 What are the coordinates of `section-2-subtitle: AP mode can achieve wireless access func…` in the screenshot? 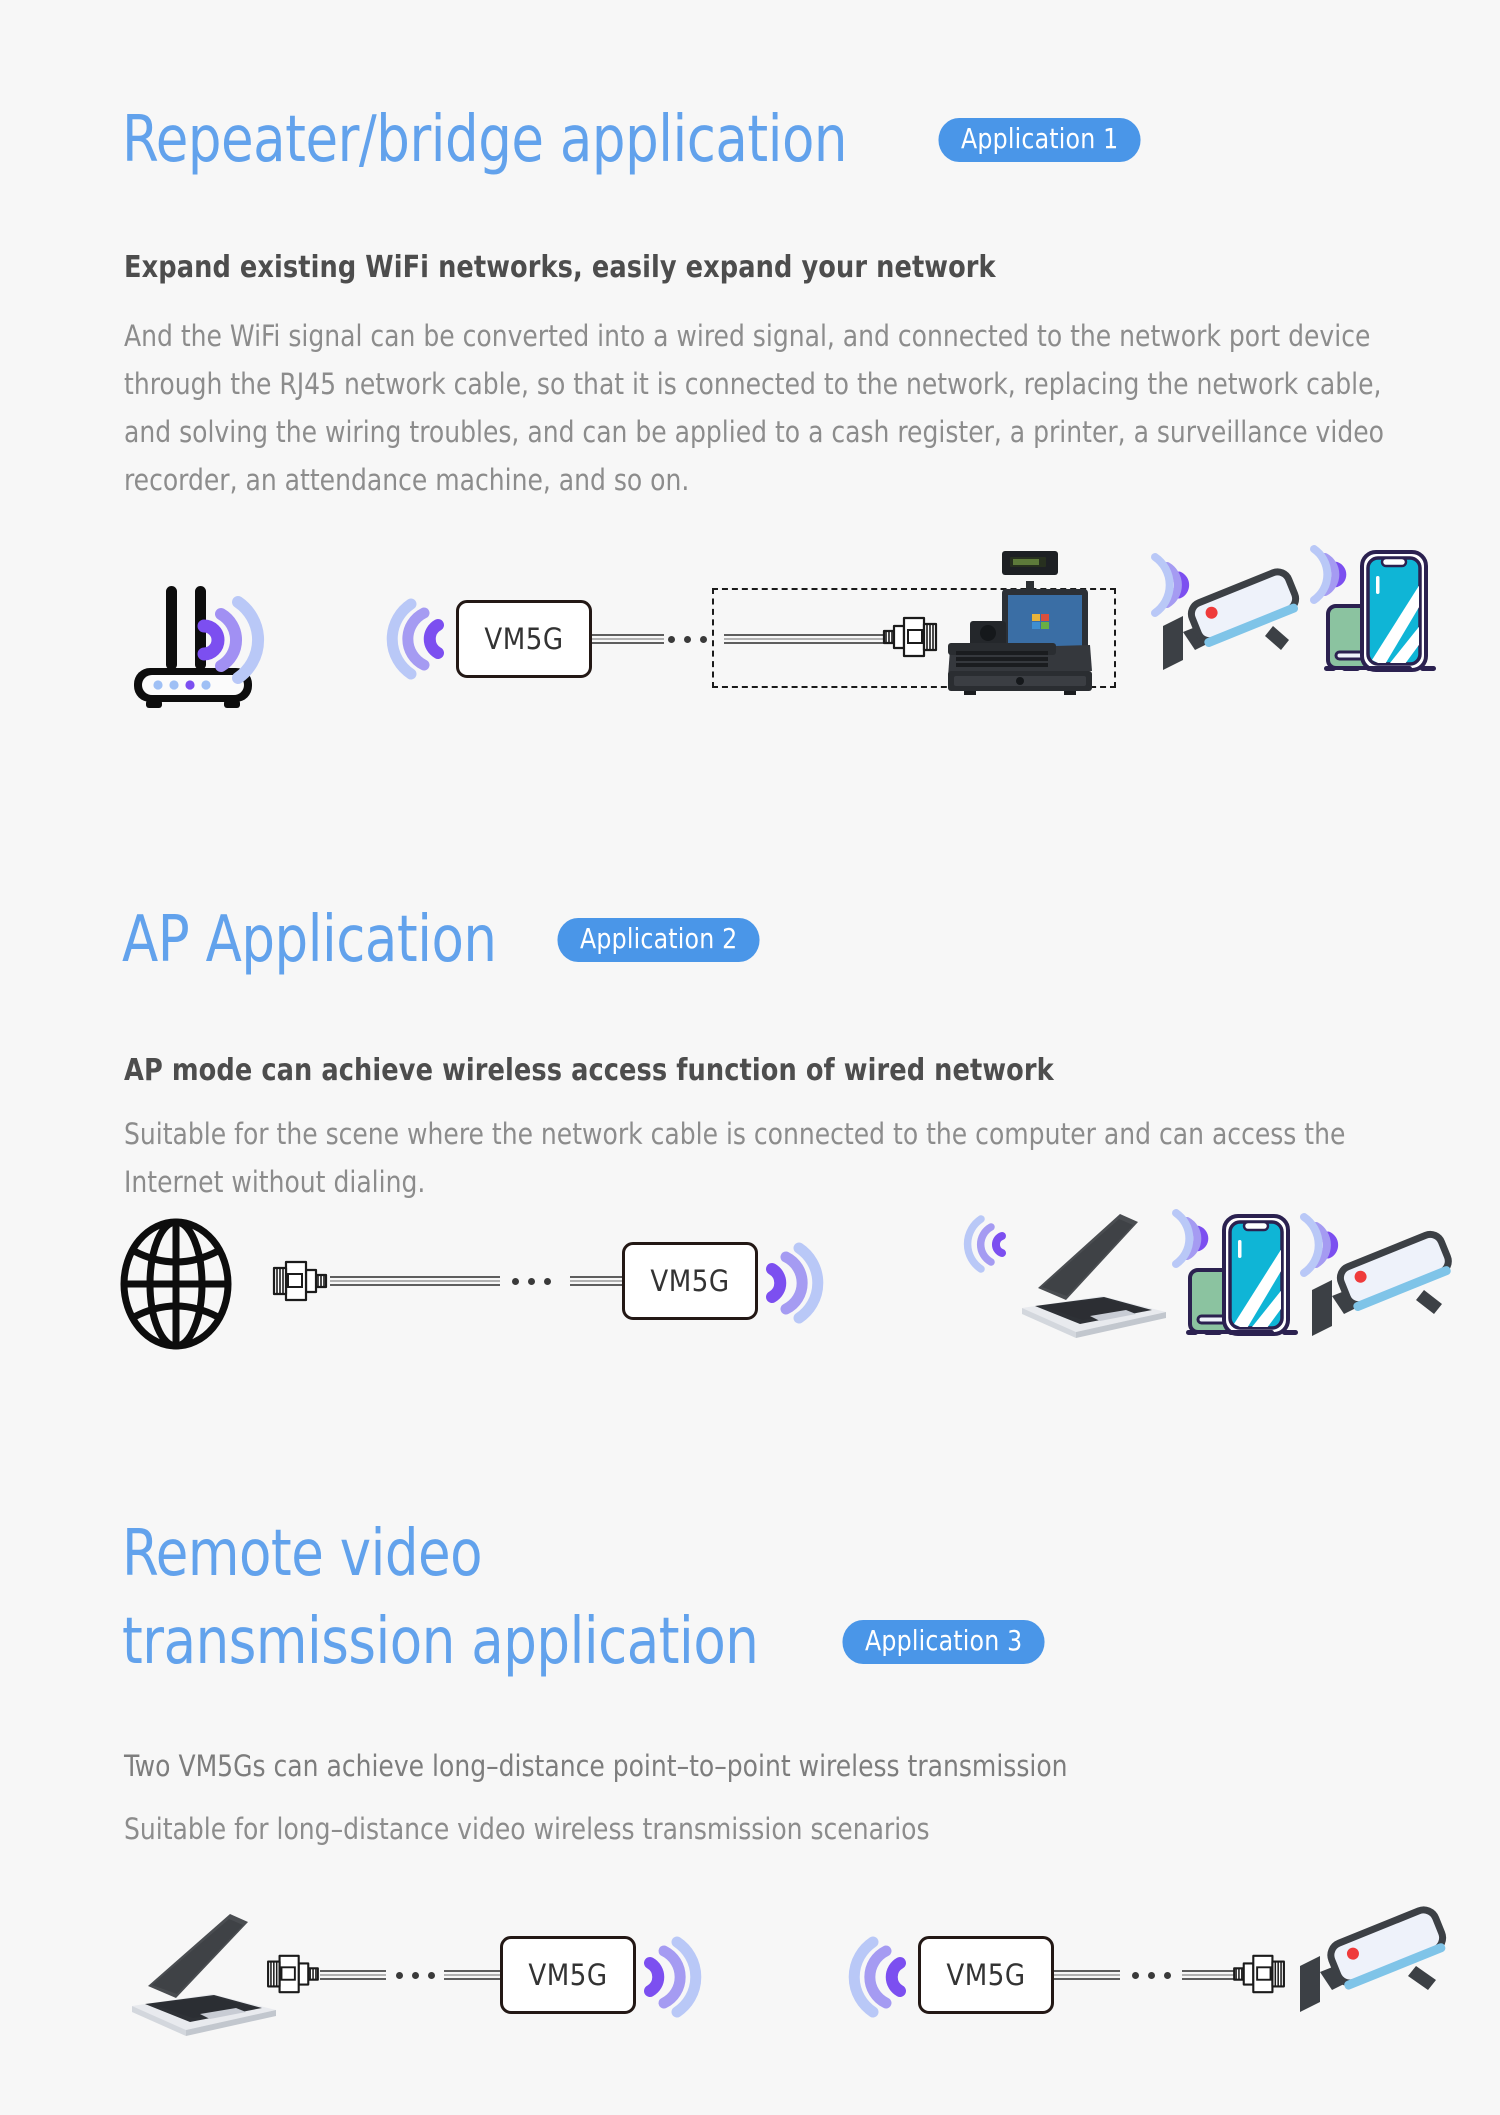 It's located at (589, 1070).